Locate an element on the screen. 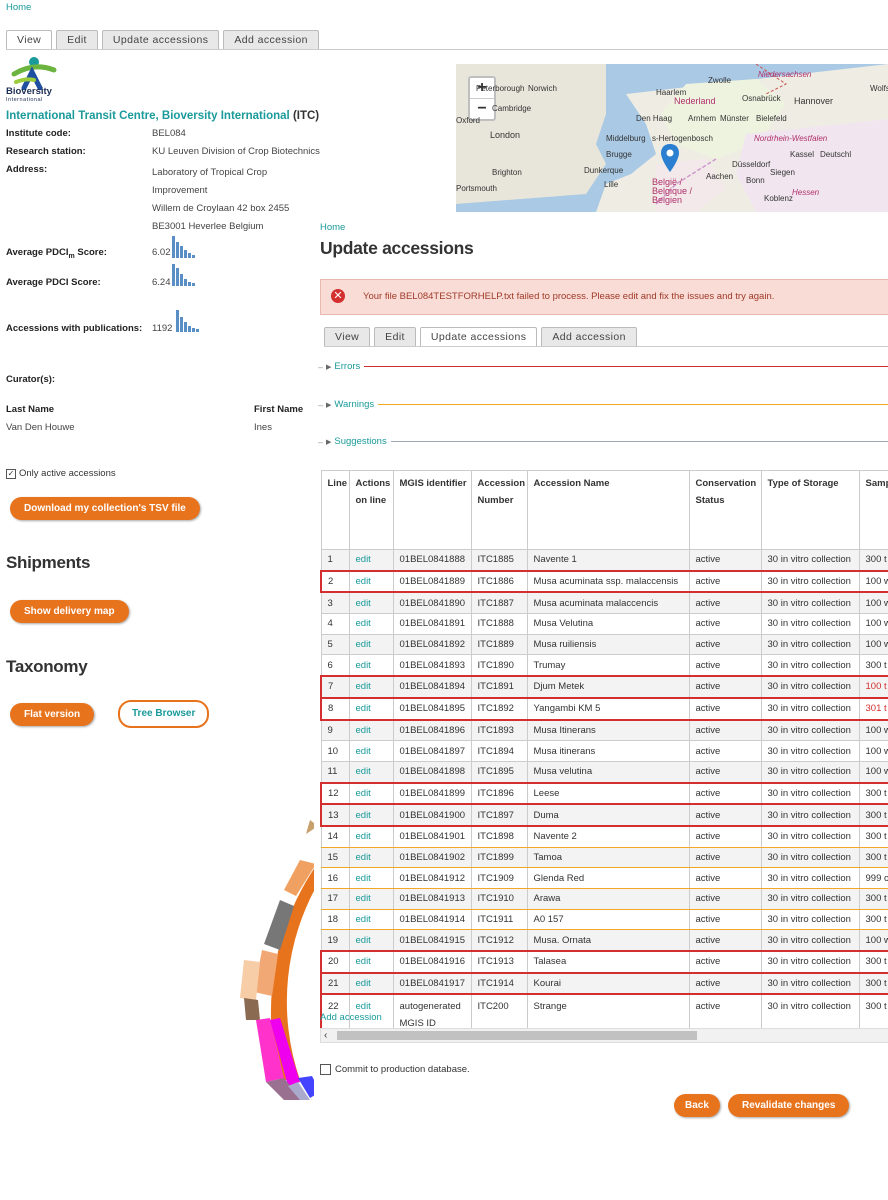  overlay-tab-edit: Edit is located at coordinates (395, 336).